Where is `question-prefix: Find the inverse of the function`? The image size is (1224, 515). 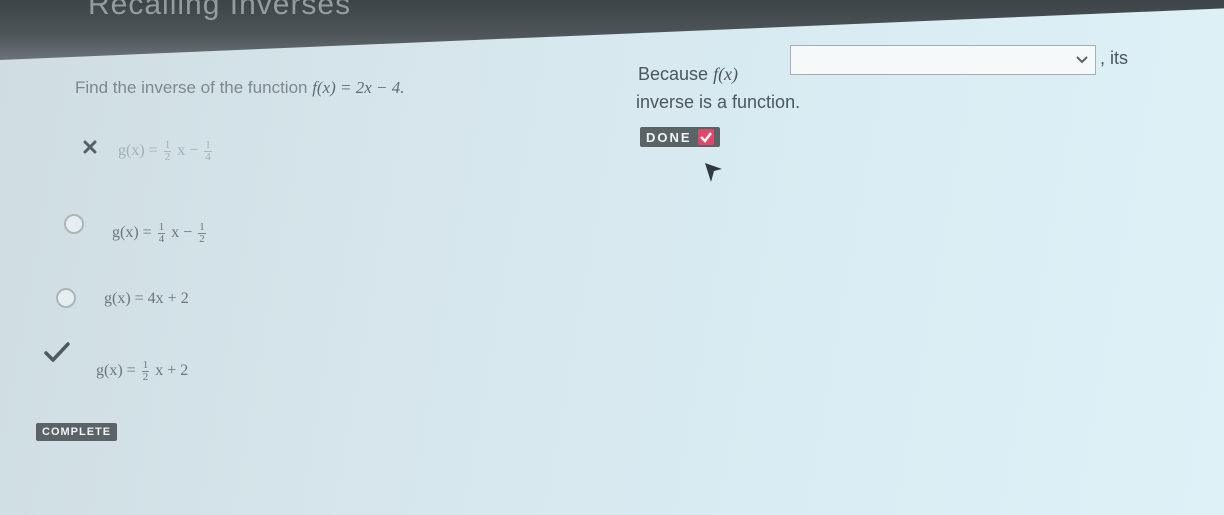
question-prefix: Find the inverse of the function is located at coordinates (194, 87).